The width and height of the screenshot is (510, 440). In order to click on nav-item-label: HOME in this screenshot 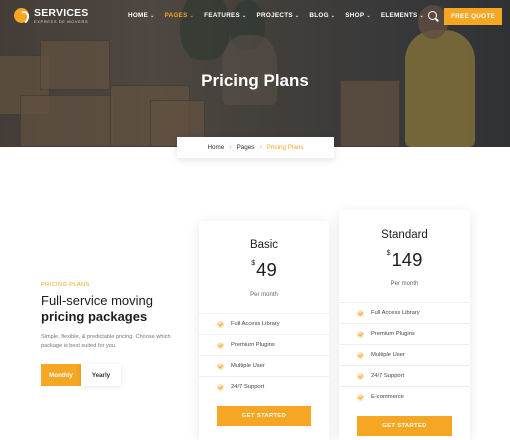, I will do `click(138, 15)`.